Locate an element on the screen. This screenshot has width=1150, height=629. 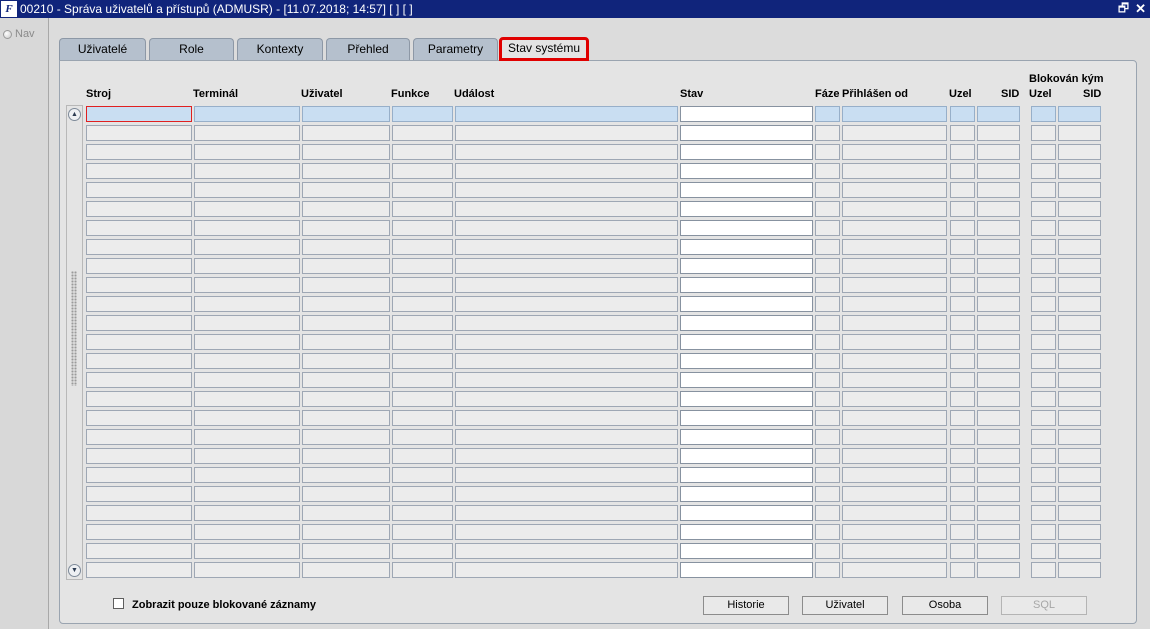
tab-kontexty: Kontexty is located at coordinates (280, 49).